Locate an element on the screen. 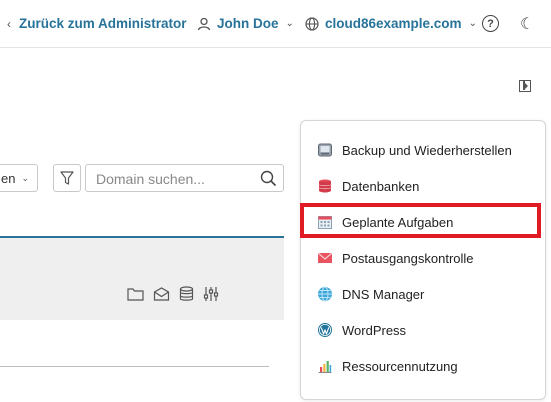 Image resolution: width=551 pixels, height=402 pixels. search-icon is located at coordinates (268, 178).